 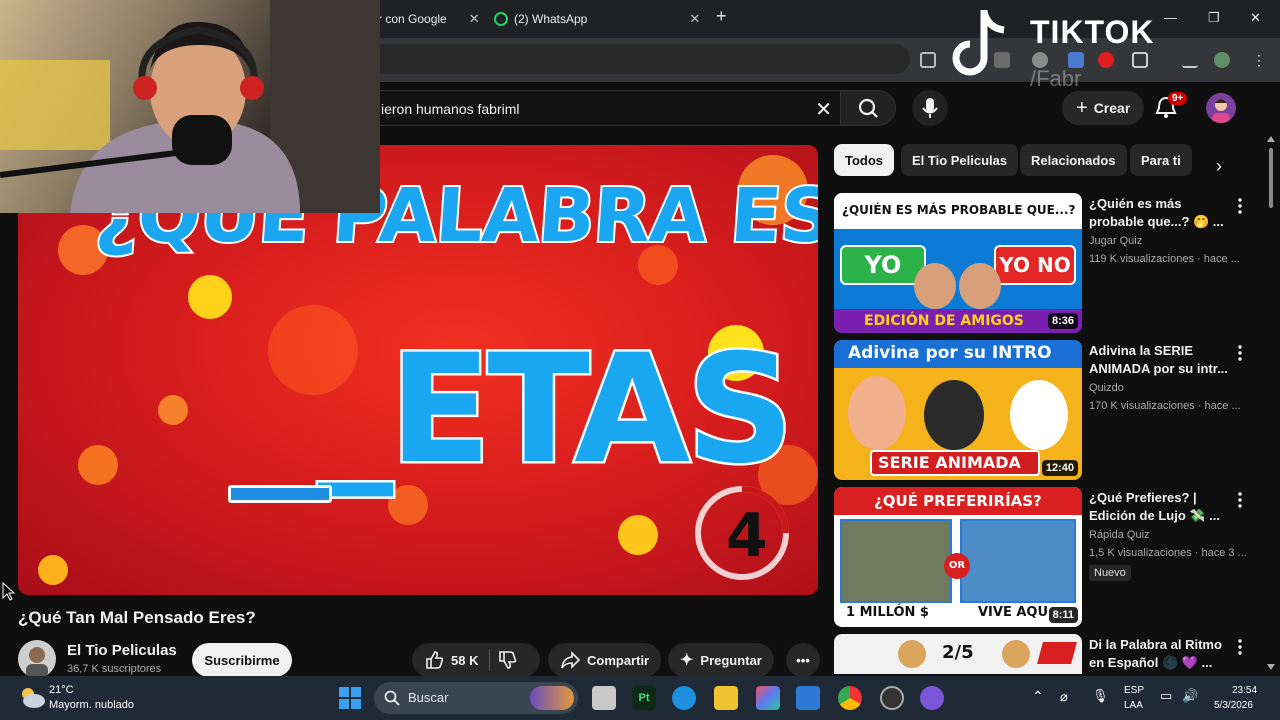 What do you see at coordinates (476, 660) in the screenshot?
I see `like-dislike-group: 58 K` at bounding box center [476, 660].